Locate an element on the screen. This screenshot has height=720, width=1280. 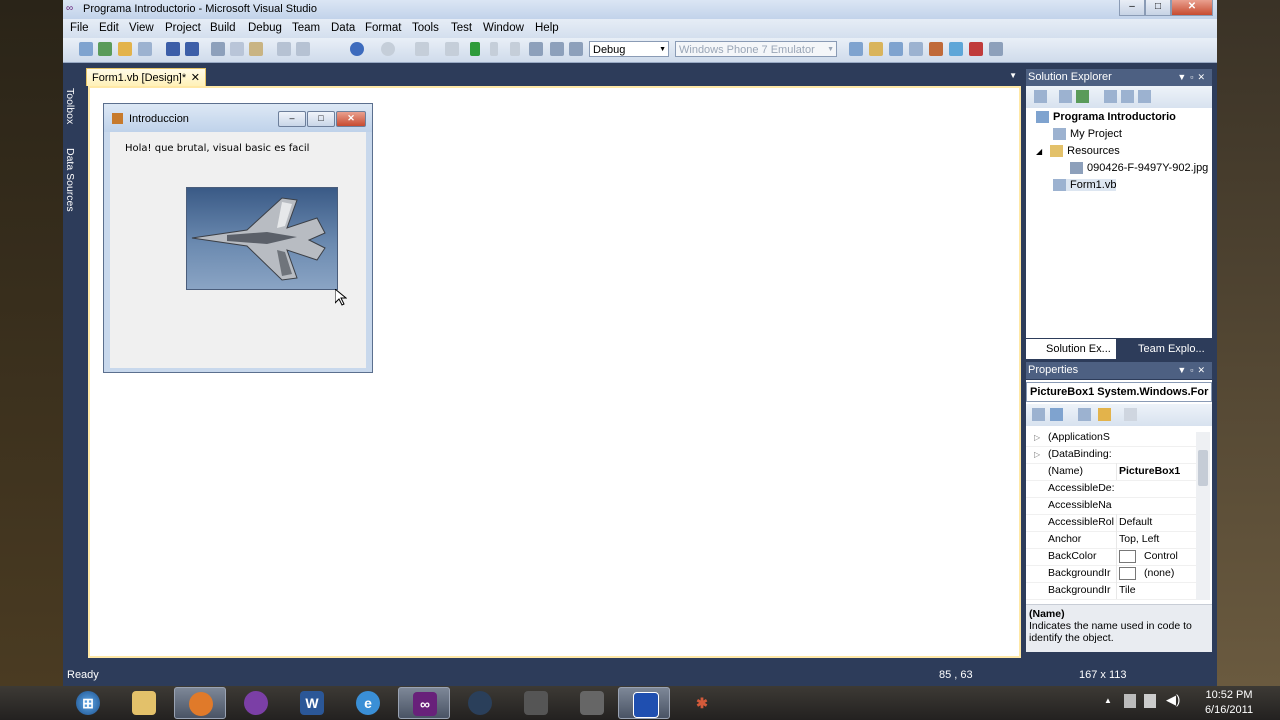
menu-project: Project is located at coordinates (183, 28).